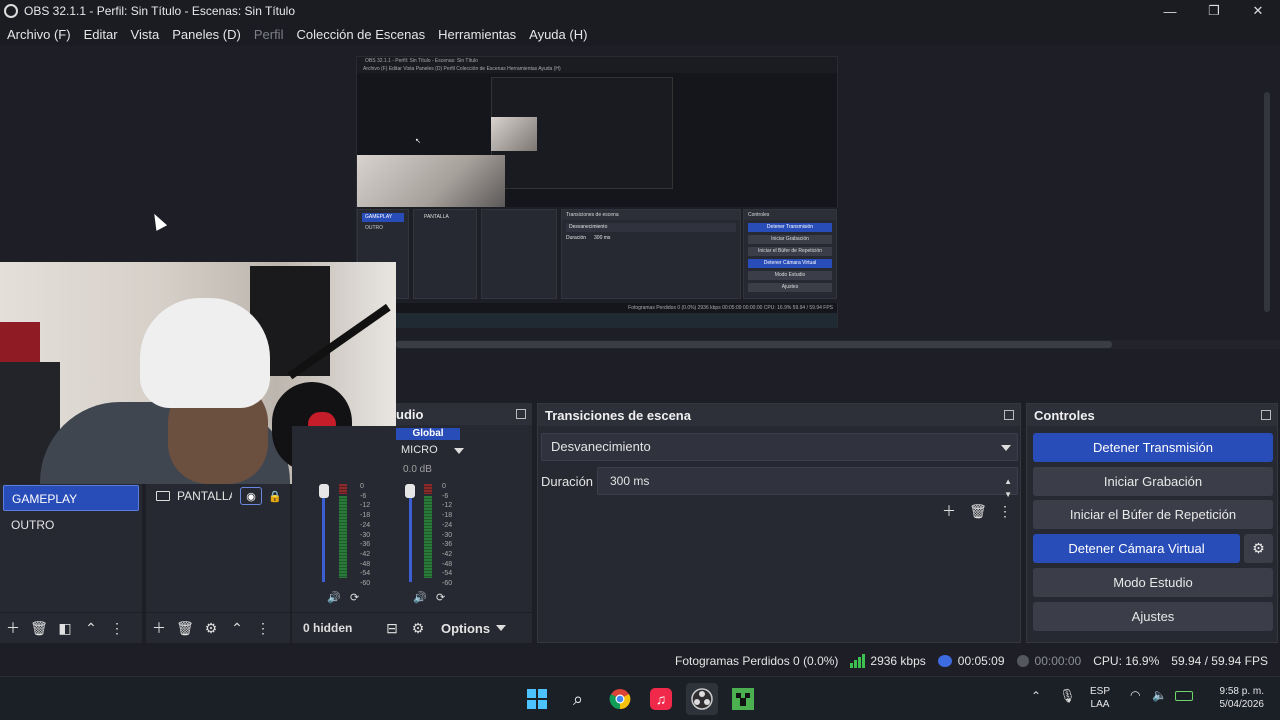 This screenshot has height=720, width=1280. I want to click on menu-ayuda: Ayuda (H), so click(558, 34).